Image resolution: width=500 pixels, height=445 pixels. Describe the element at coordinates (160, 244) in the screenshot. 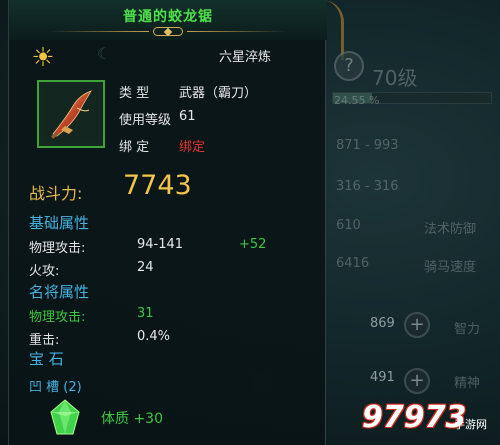

I see `stat-value: 94-141` at that location.